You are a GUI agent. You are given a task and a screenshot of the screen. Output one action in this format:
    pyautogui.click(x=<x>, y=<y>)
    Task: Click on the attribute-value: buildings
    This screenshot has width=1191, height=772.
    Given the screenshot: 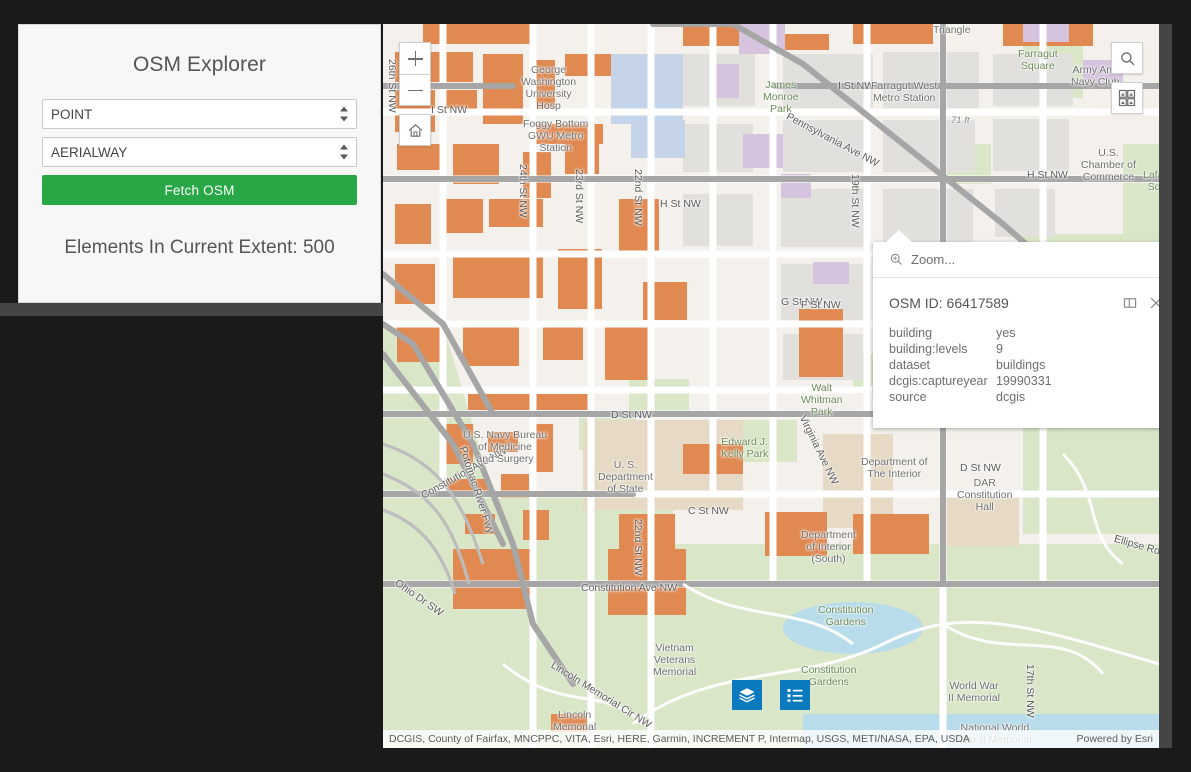 What is the action you would take?
    pyautogui.click(x=1021, y=365)
    